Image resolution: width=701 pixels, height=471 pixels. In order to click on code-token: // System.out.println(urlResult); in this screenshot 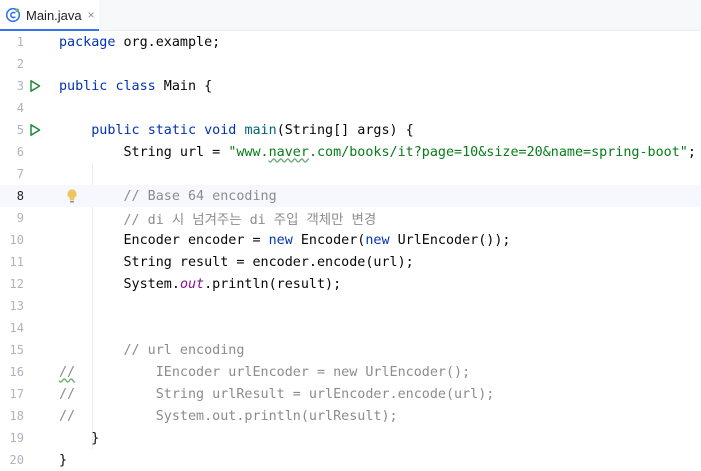, I will do `click(228, 416)`.